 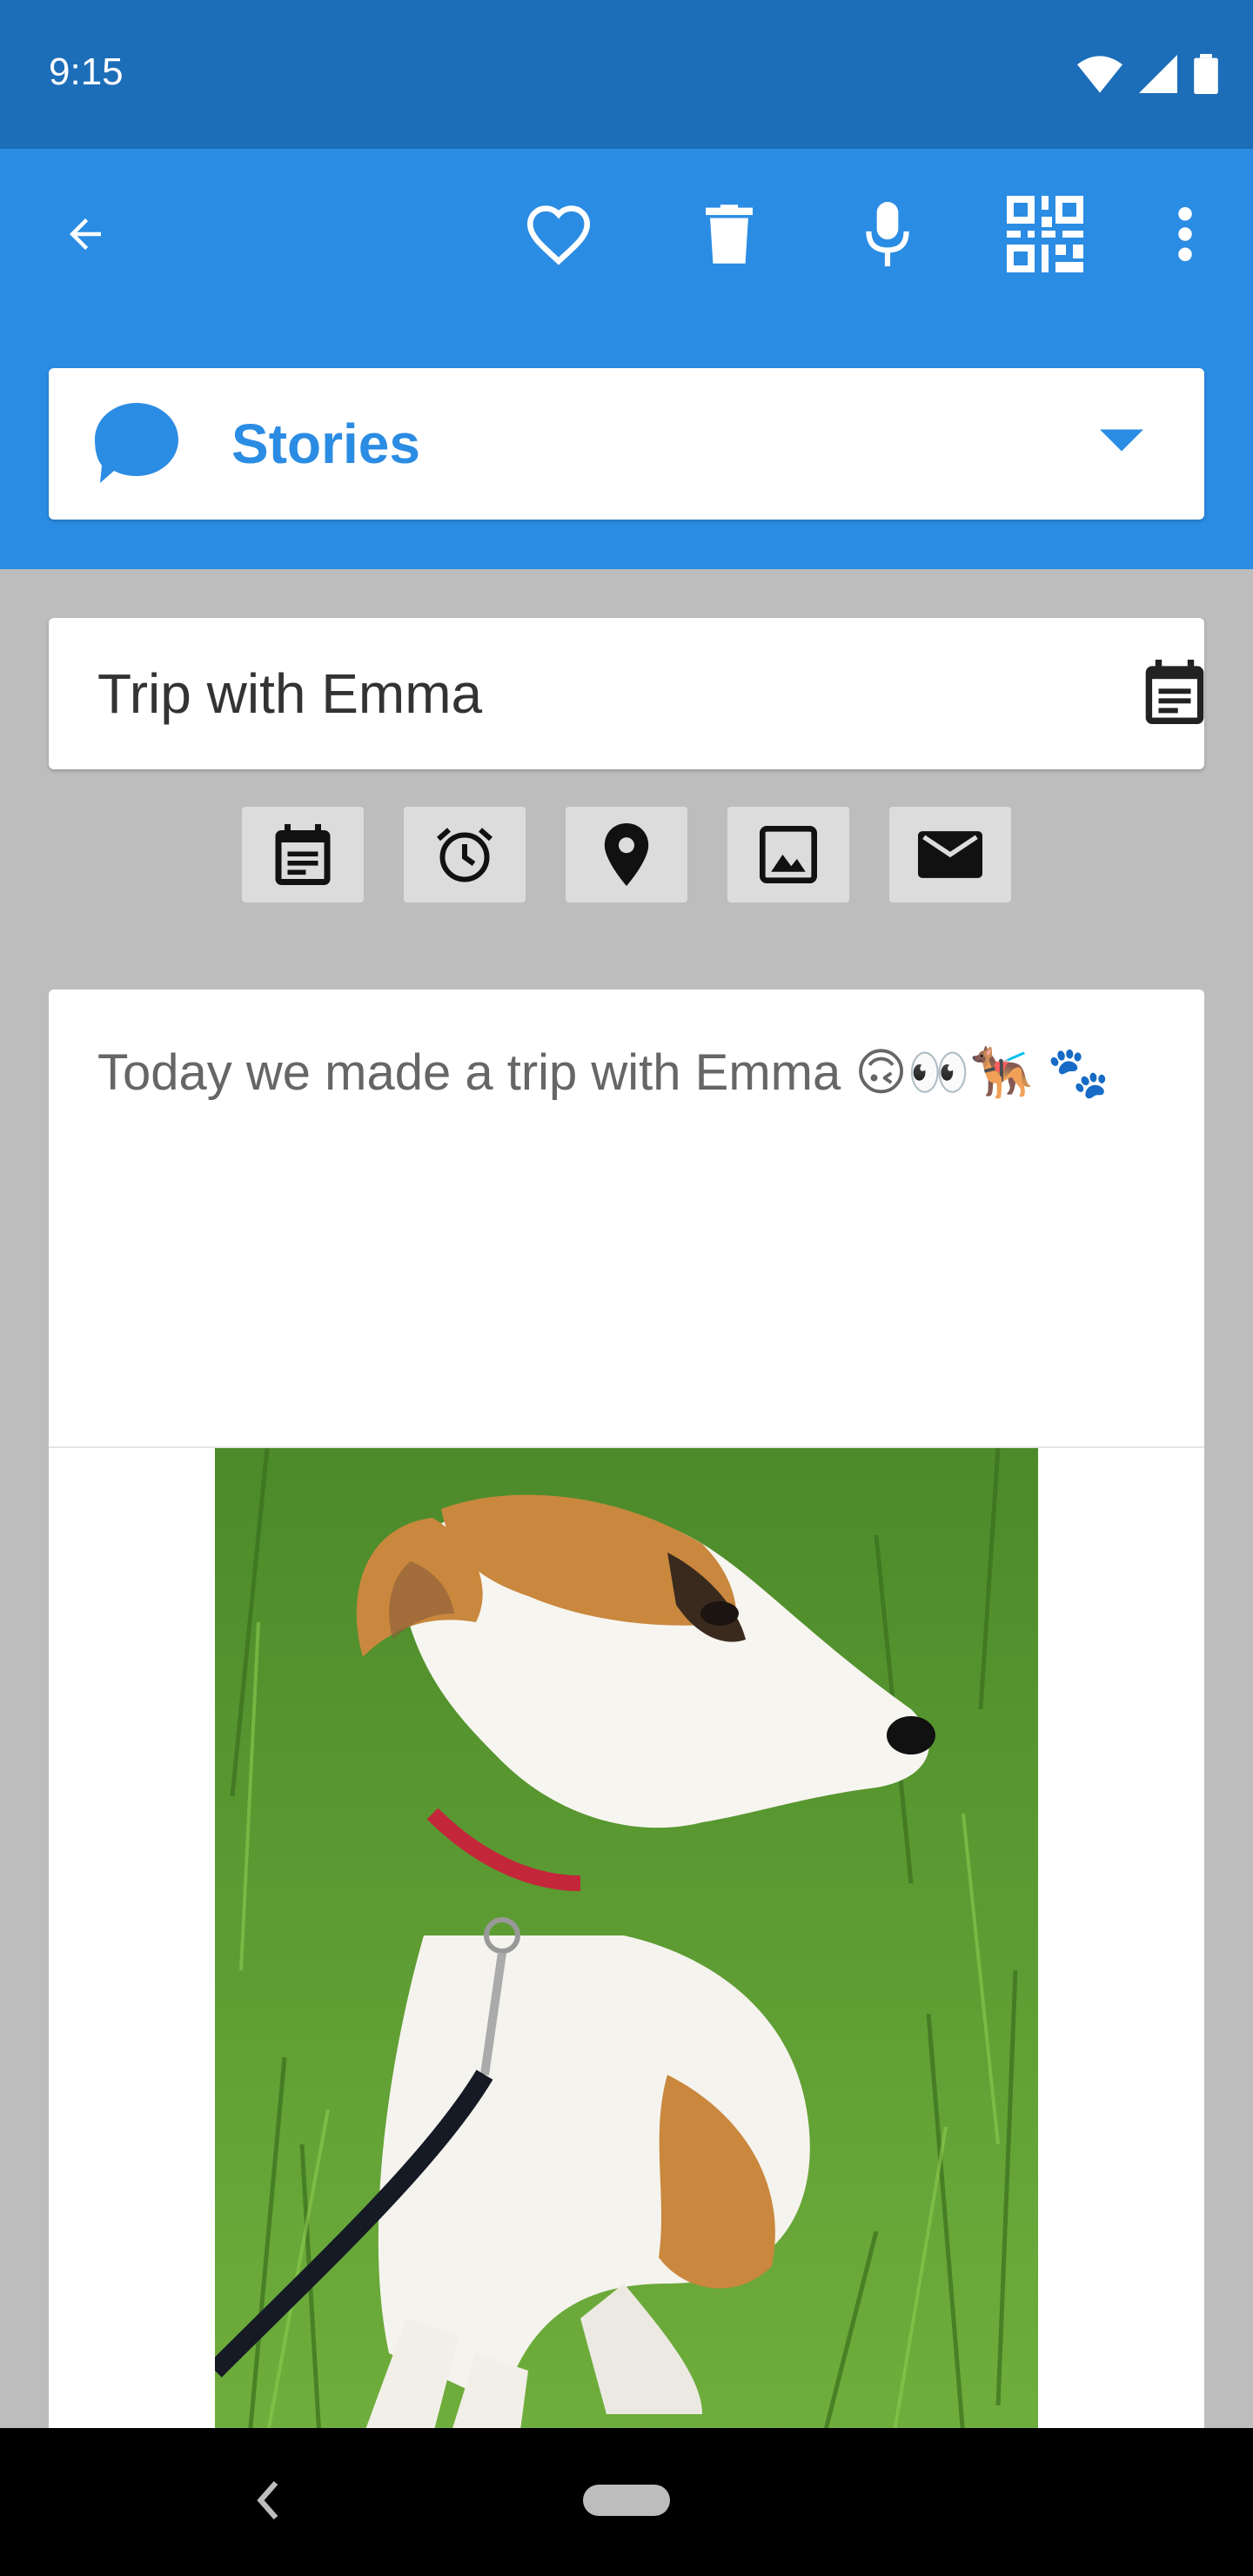 I want to click on qr-code-icon, so click(x=1045, y=234).